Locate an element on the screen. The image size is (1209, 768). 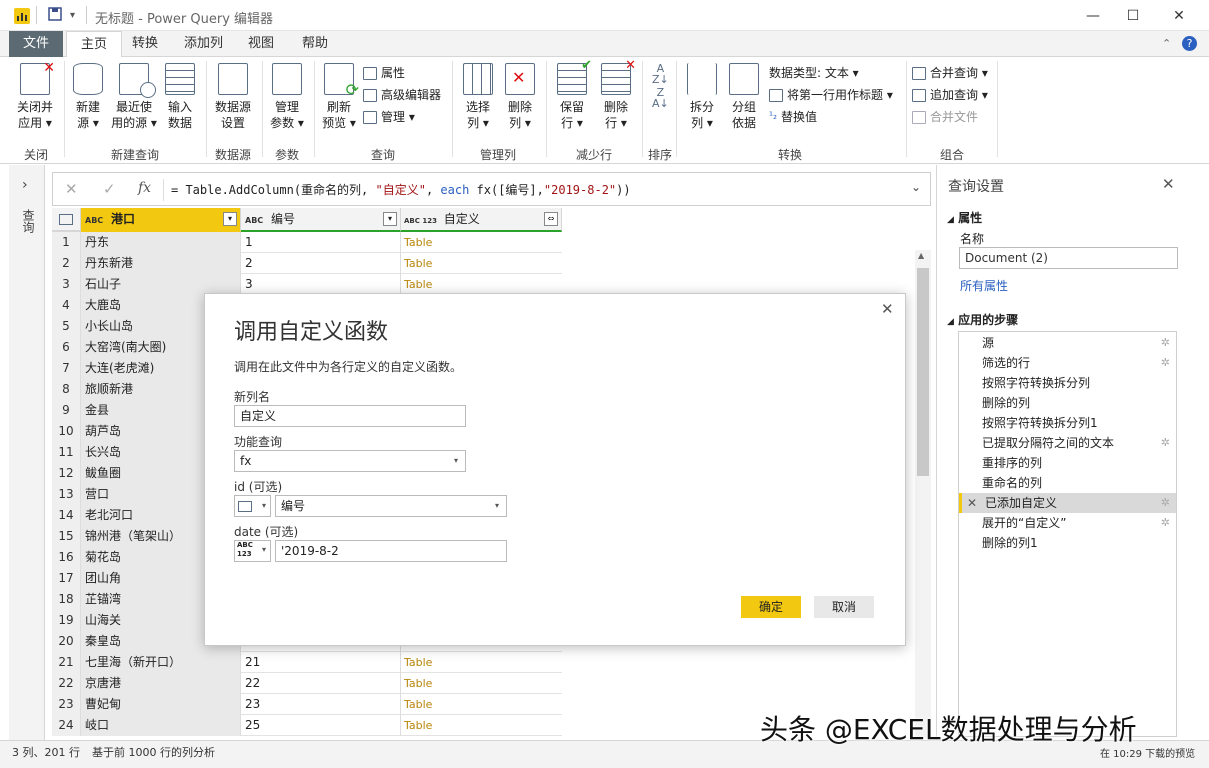
date-param-type-select: ABC 123 ▾ is located at coordinates (252, 551).